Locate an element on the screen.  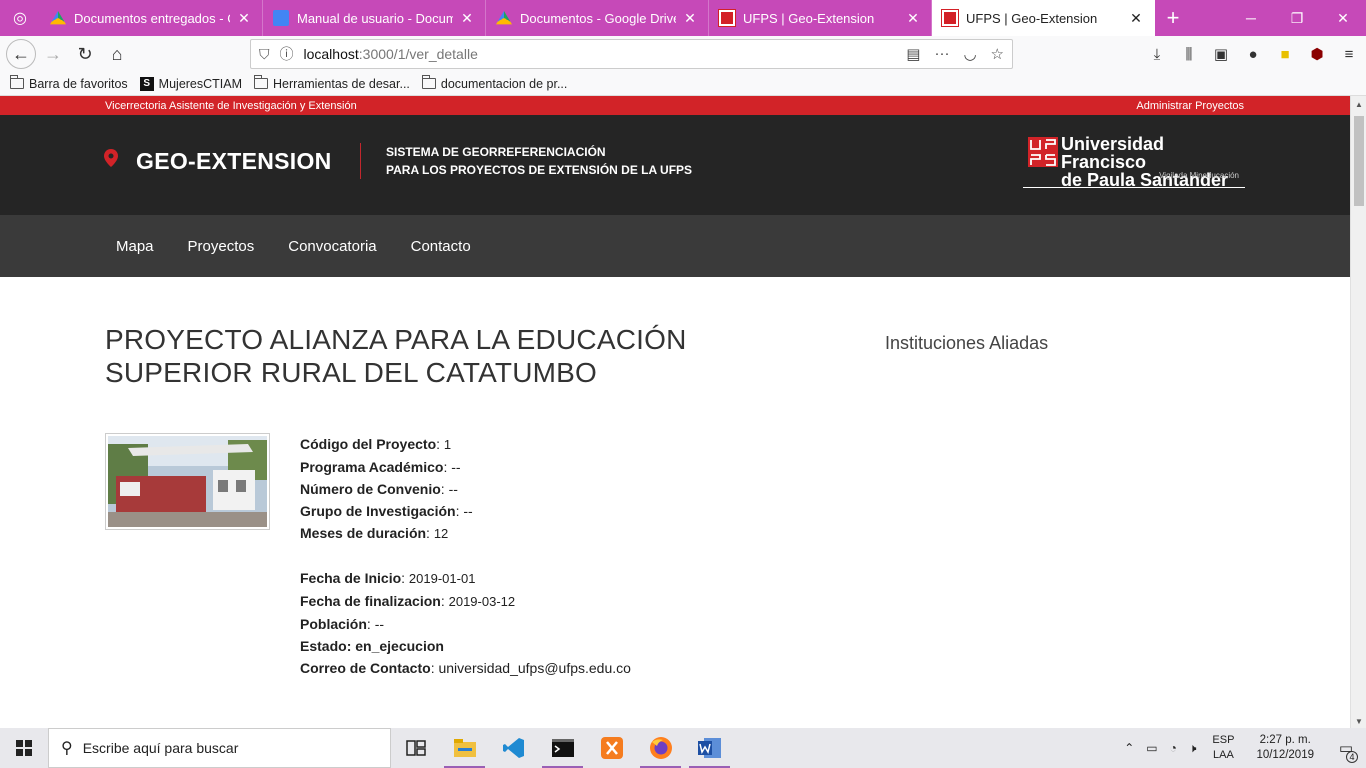
download-icon: ⤓ is located at coordinates (1157, 54).